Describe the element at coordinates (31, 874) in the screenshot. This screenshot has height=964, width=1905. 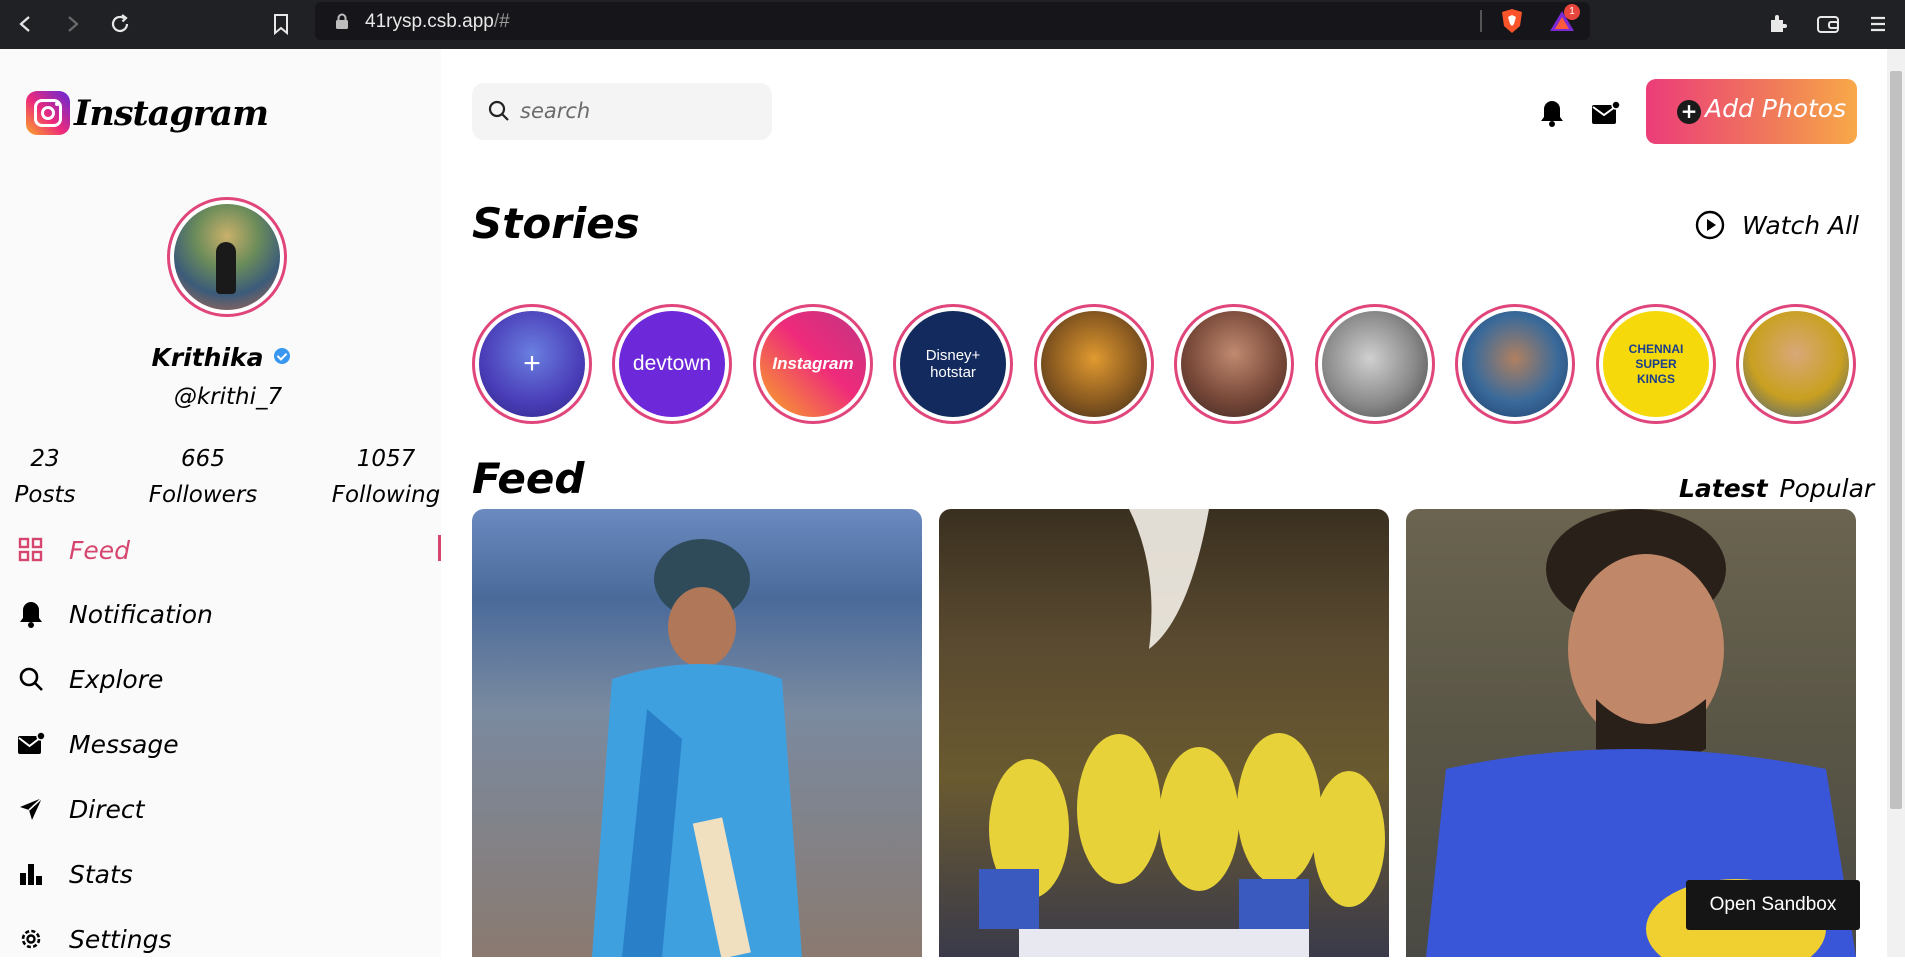
I see `bar-chart-icon` at that location.